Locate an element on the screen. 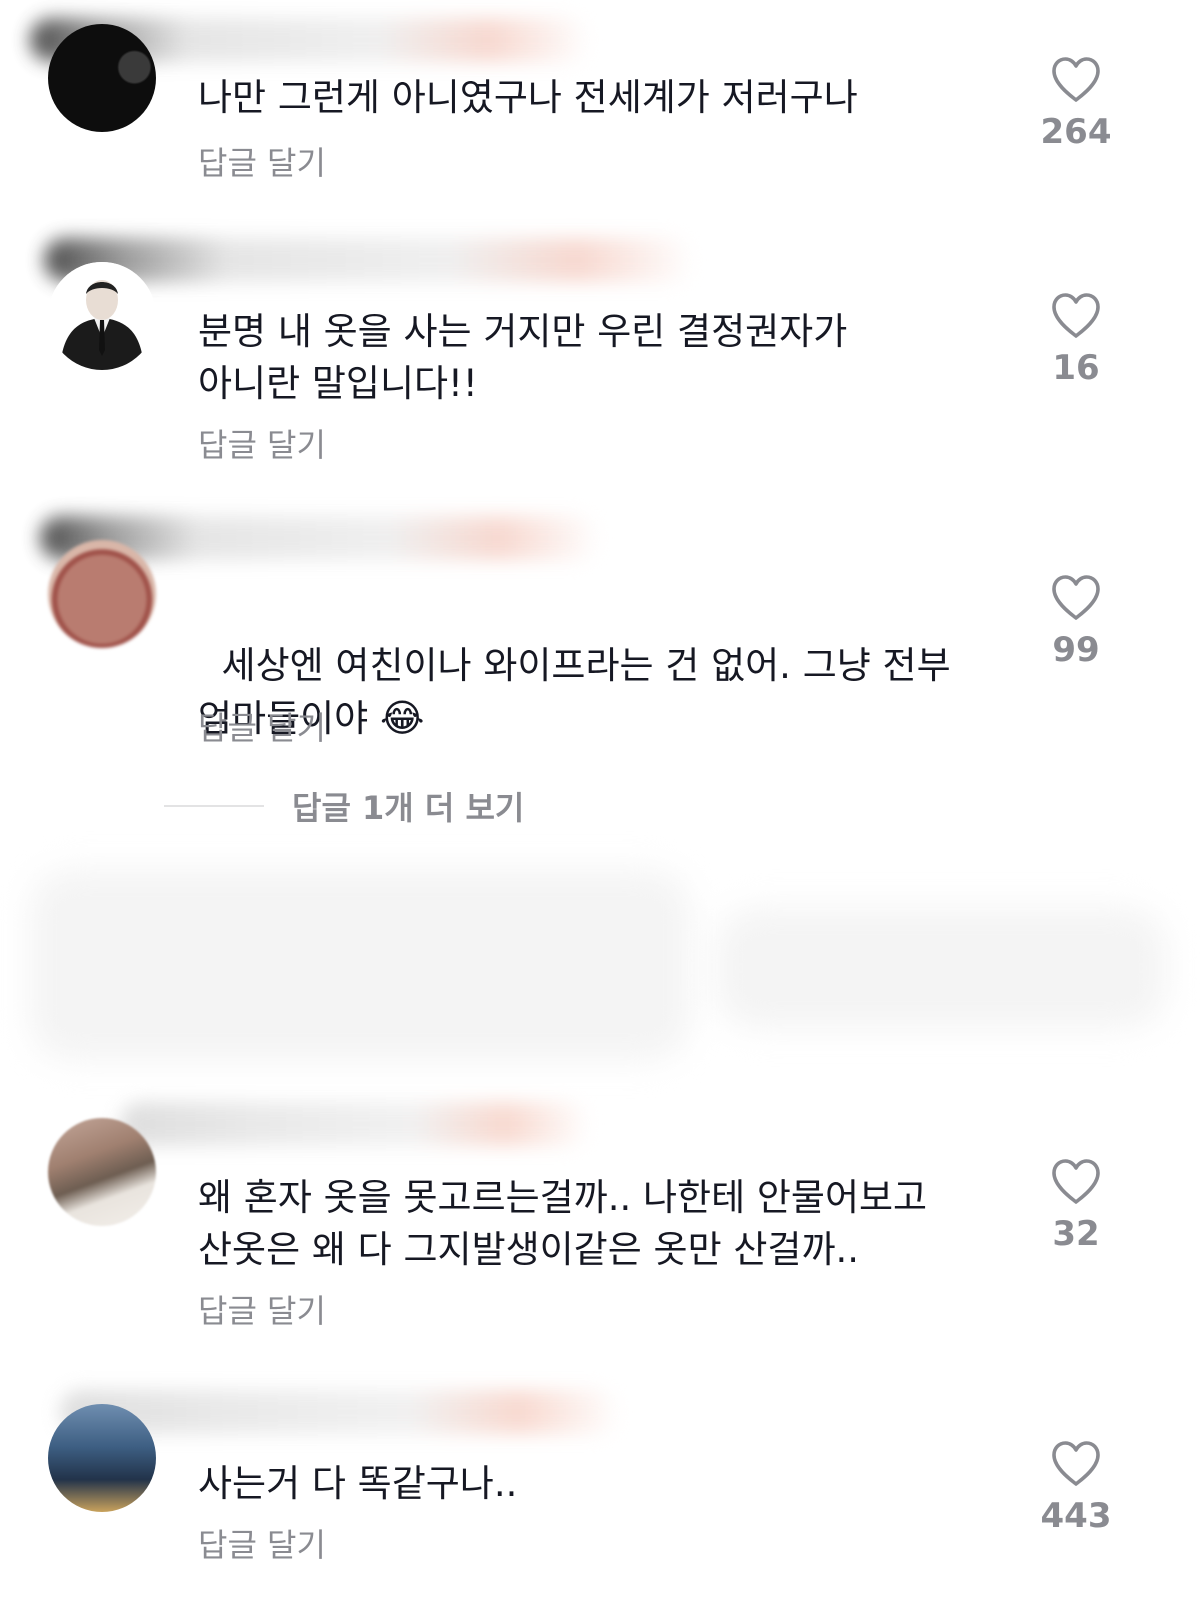  like-count: 264 is located at coordinates (1076, 132).